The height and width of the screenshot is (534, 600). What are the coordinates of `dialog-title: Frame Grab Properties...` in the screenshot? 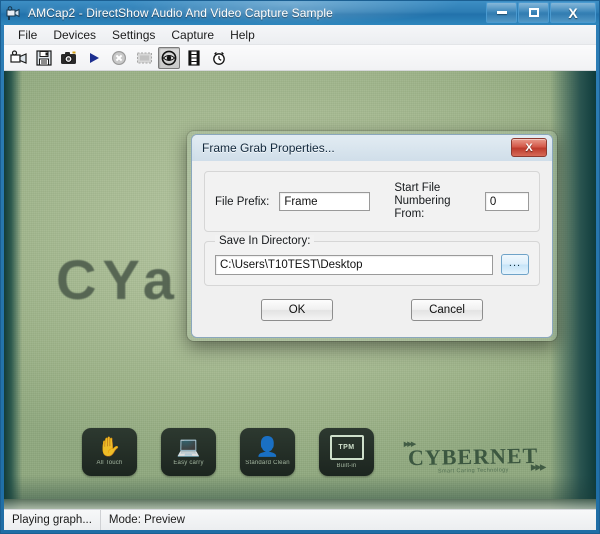 It's located at (268, 148).